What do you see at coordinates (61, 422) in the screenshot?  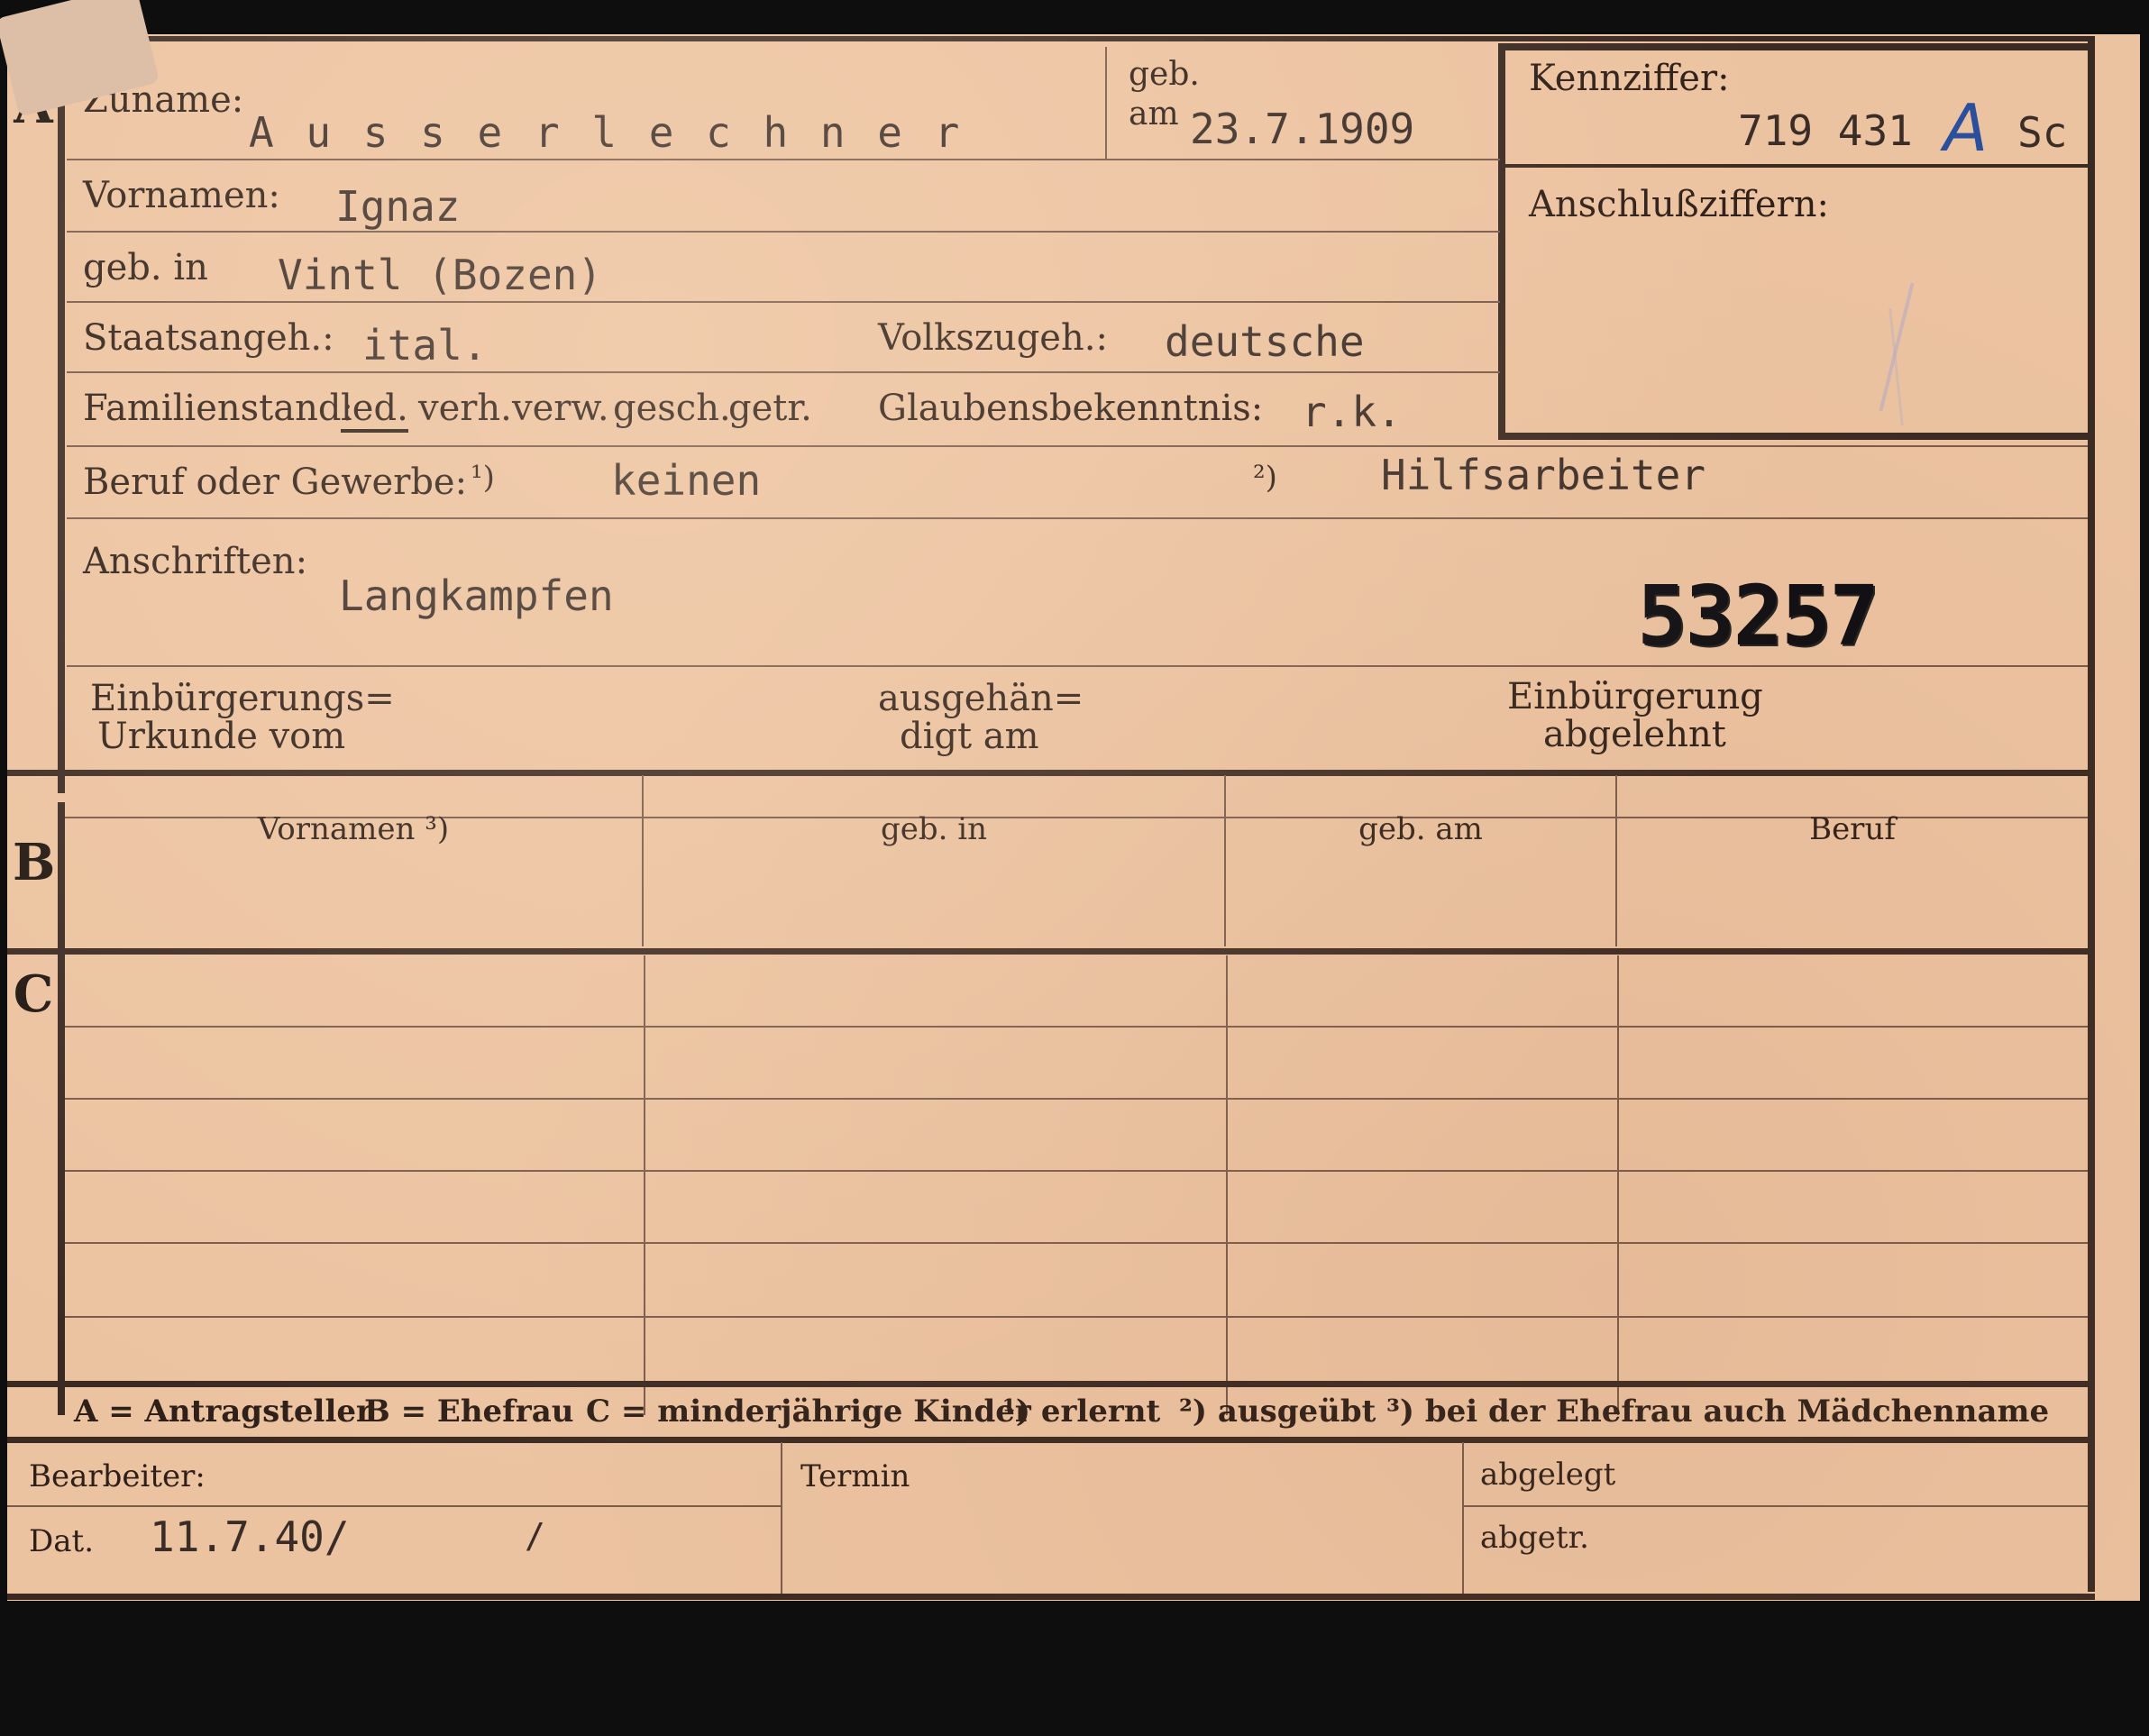 I see `left-margin-rule-a` at bounding box center [61, 422].